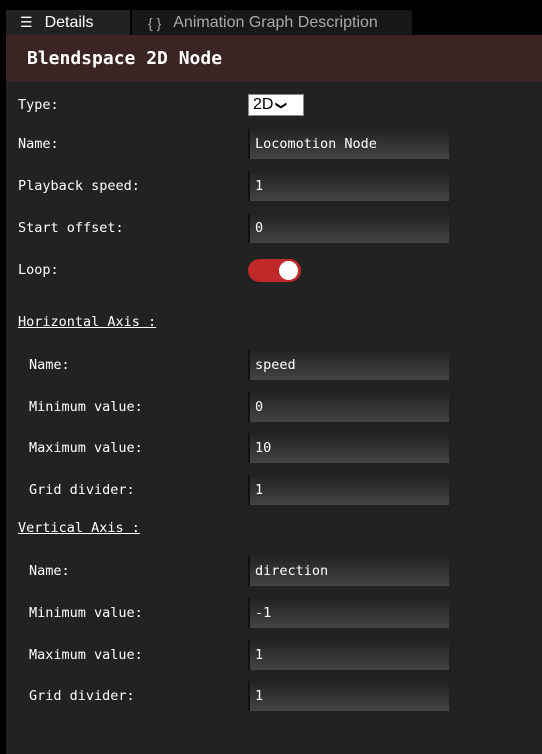 The image size is (542, 754). What do you see at coordinates (281, 105) in the screenshot?
I see `chevron-down-icon: ❯` at bounding box center [281, 105].